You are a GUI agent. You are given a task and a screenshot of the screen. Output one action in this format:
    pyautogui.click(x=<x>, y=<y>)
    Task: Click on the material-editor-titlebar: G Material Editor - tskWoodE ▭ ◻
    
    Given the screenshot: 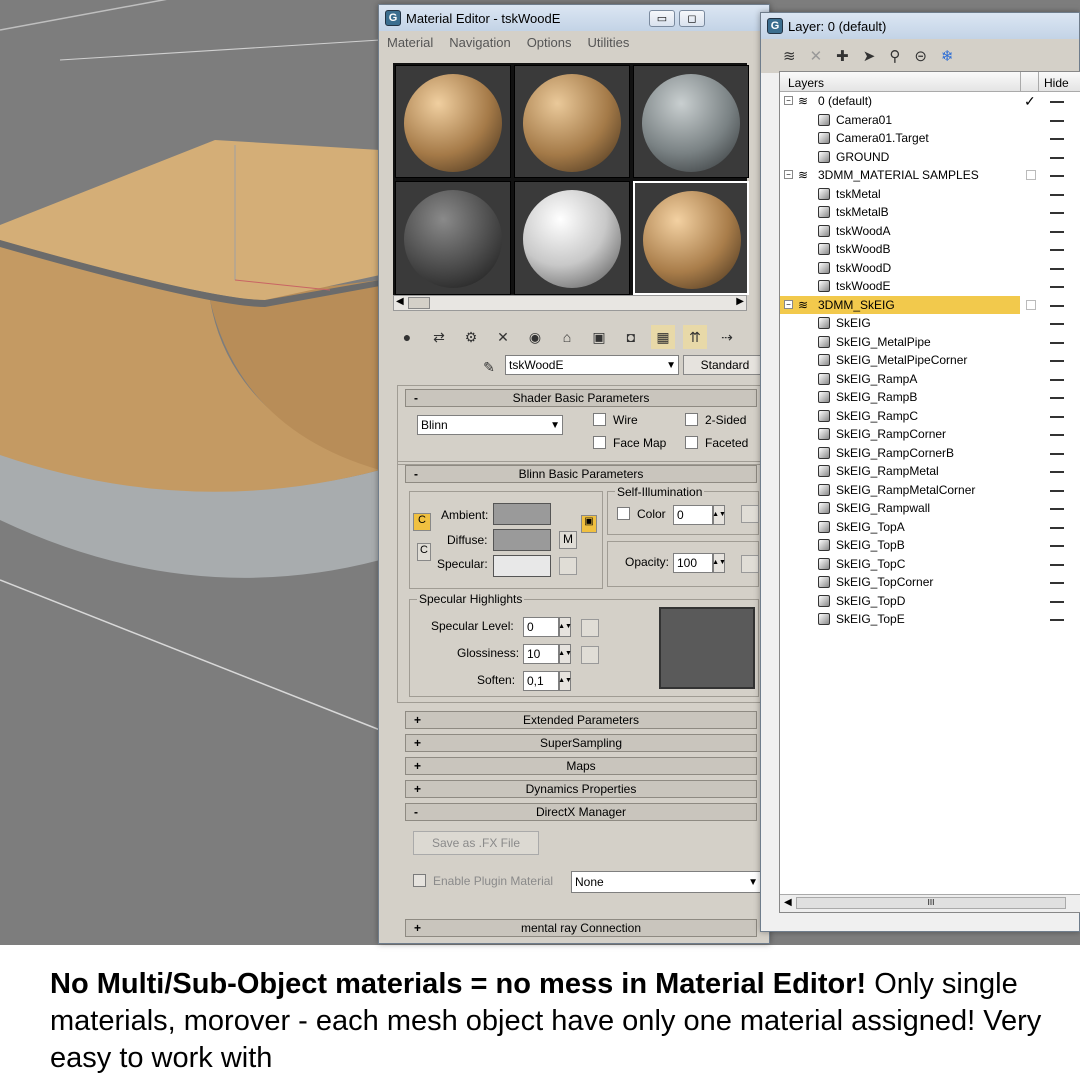 What is the action you would take?
    pyautogui.click(x=574, y=18)
    